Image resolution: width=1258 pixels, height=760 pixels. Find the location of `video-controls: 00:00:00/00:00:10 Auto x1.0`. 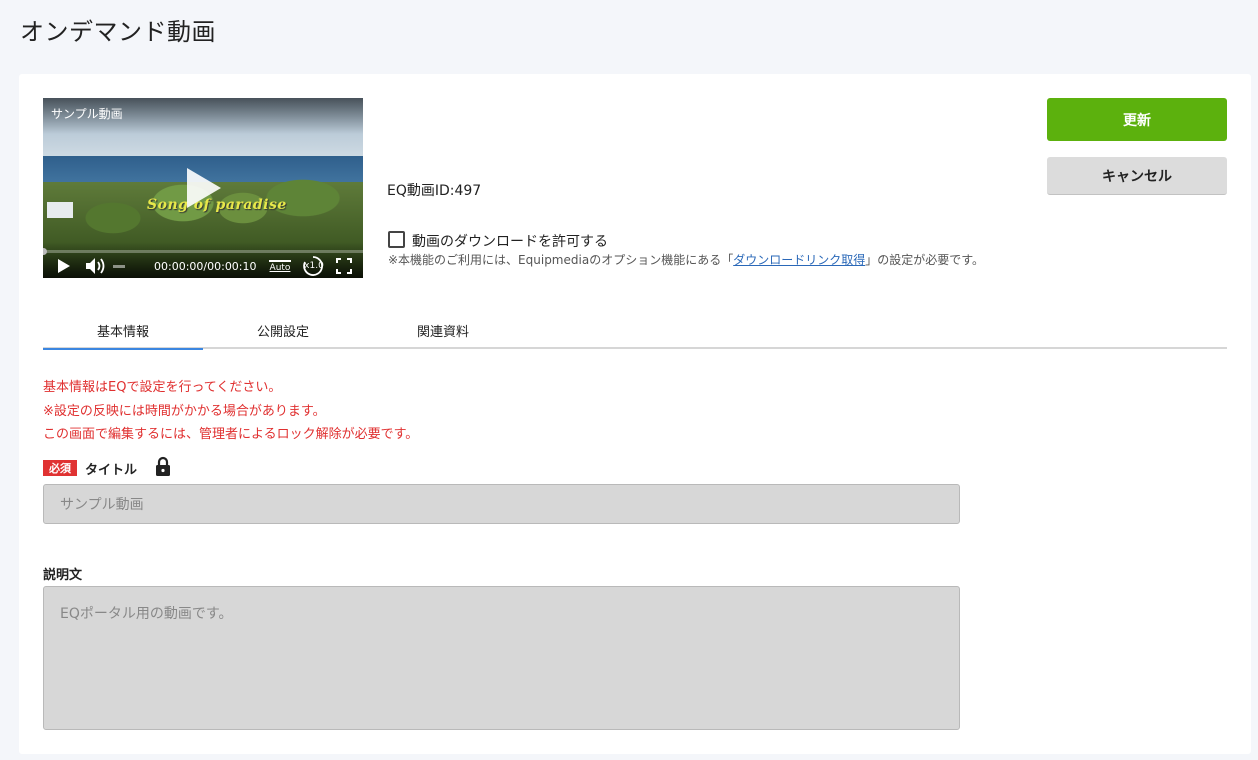

video-controls: 00:00:00/00:00:10 Auto x1.0 is located at coordinates (203, 260).